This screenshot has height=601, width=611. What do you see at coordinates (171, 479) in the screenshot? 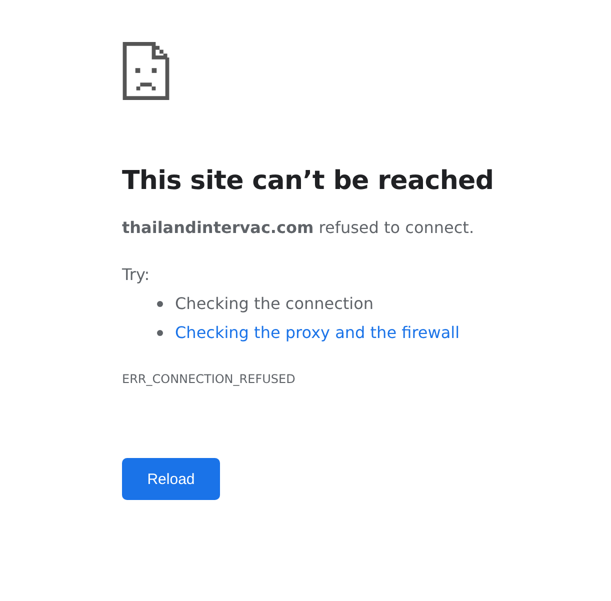
I see `reload-button: Reload` at bounding box center [171, 479].